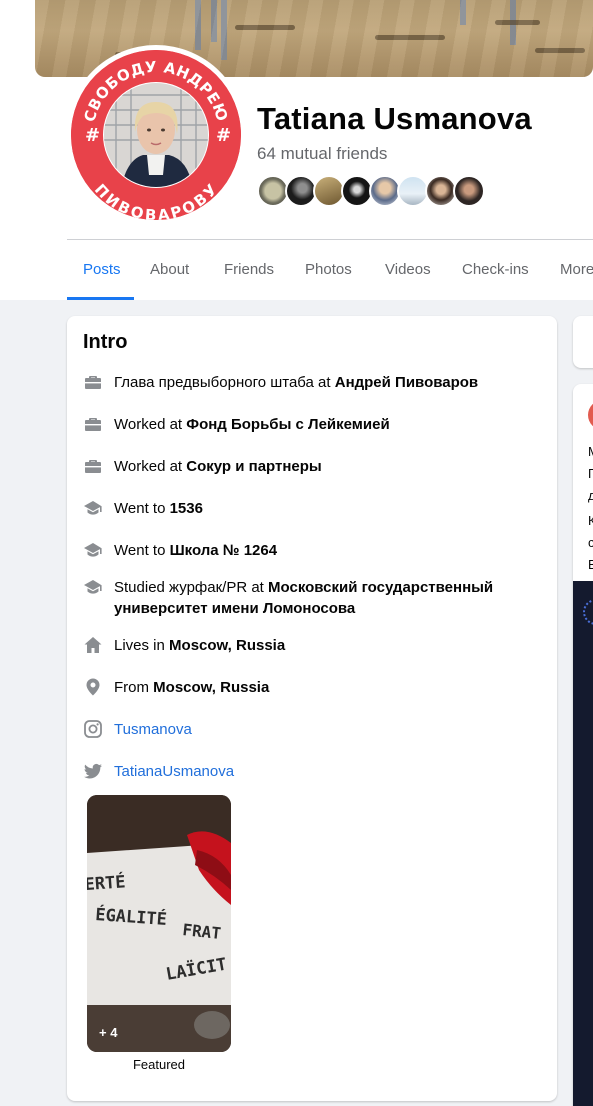 The height and width of the screenshot is (1106, 593). What do you see at coordinates (590, 451) in the screenshot?
I see `post-text-fragment: М` at bounding box center [590, 451].